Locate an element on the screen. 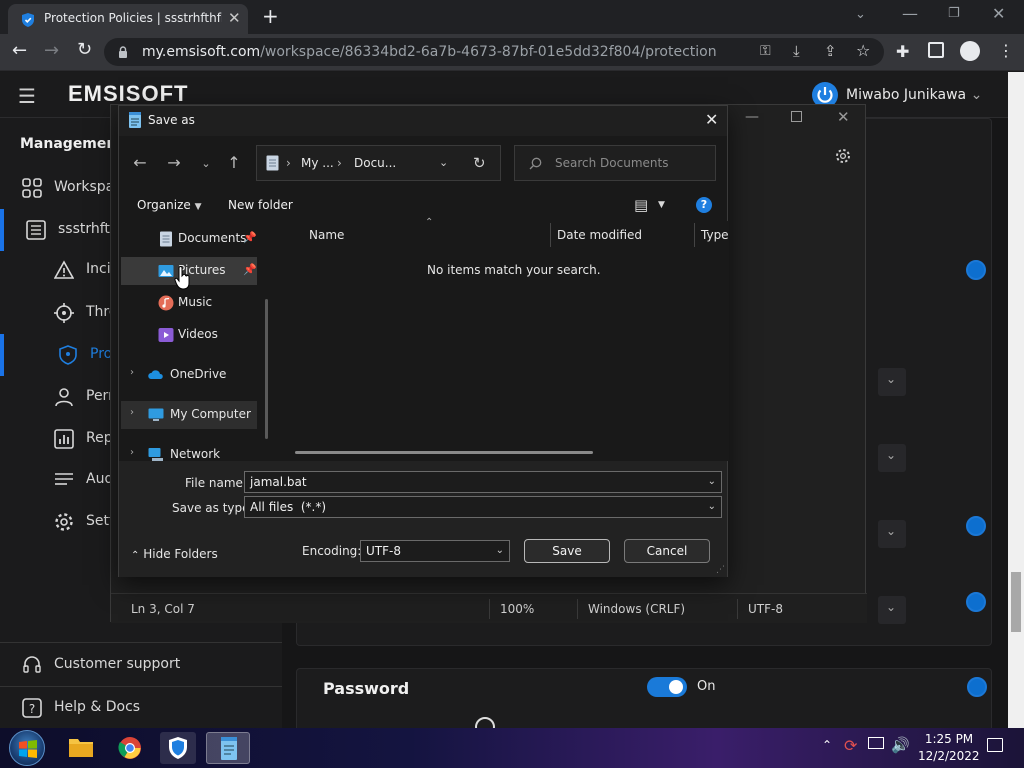 The image size is (1024, 768). organize-menu-button: Organize ▼ is located at coordinates (169, 205).